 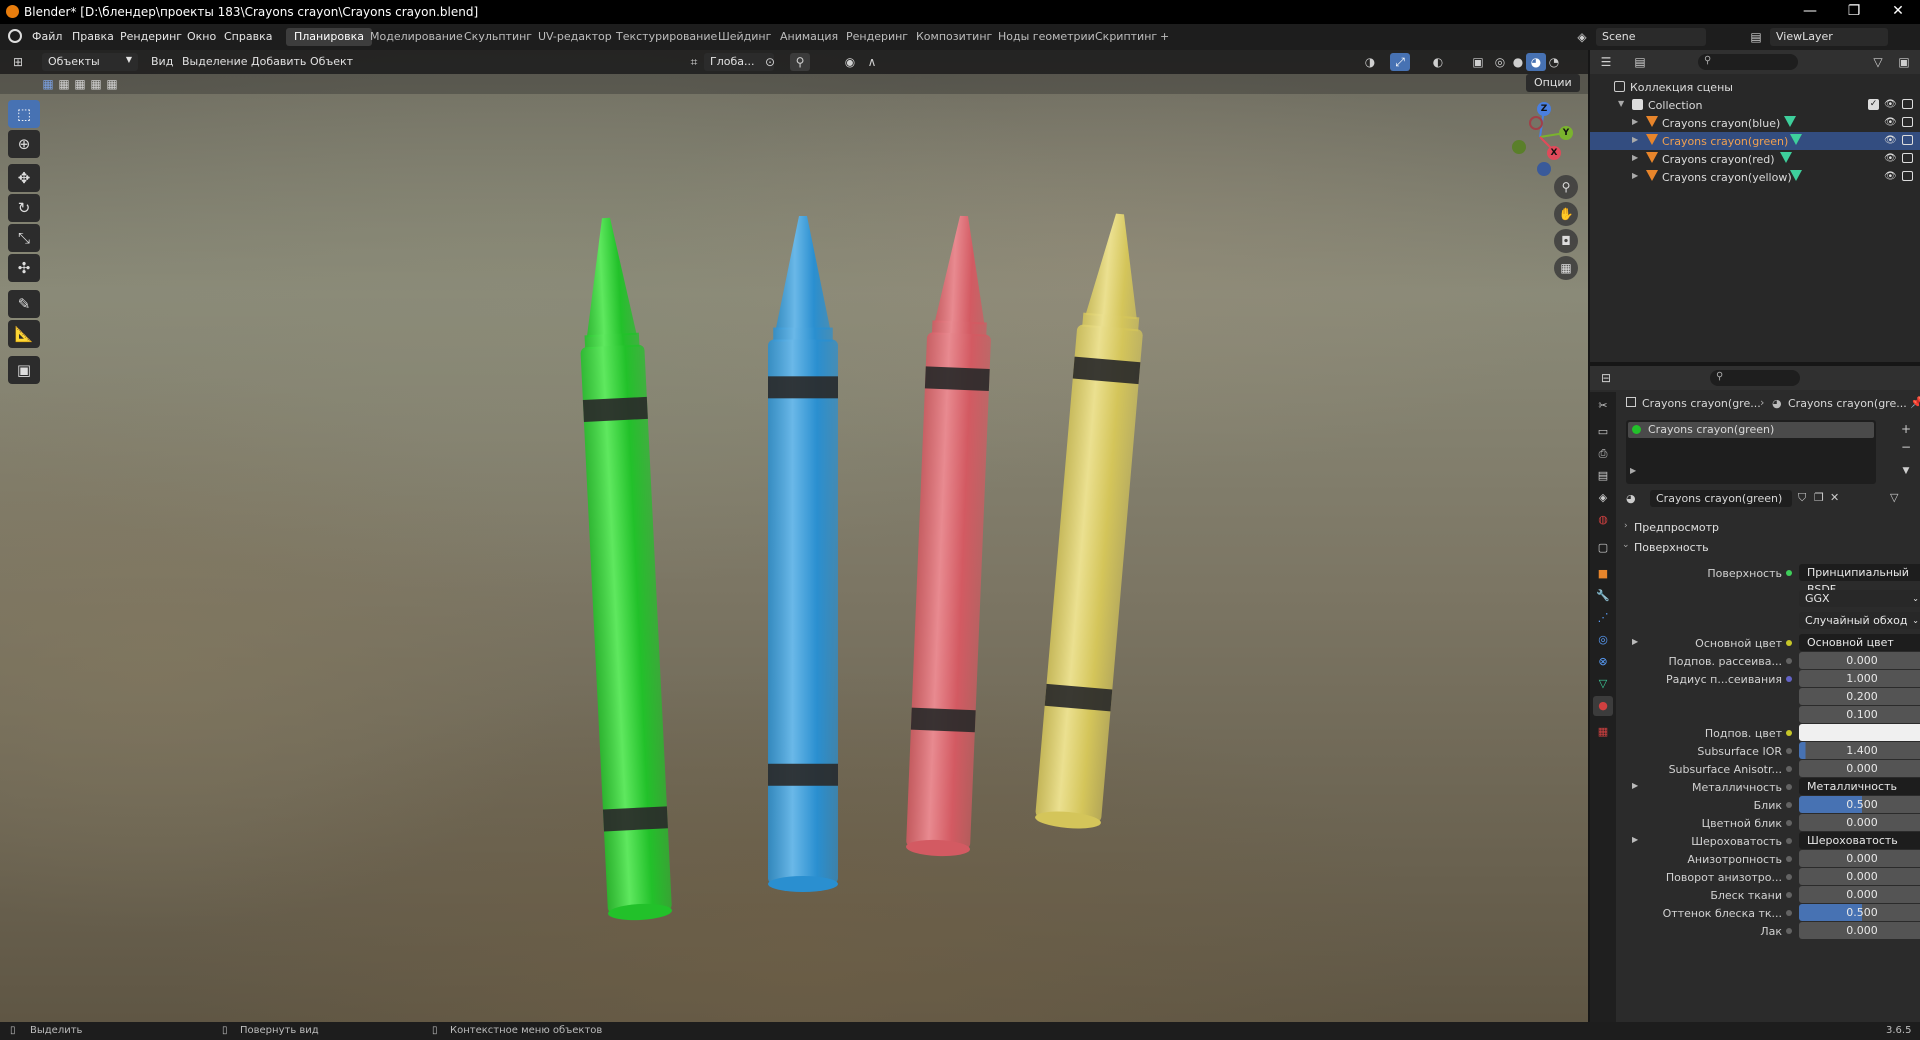 I want to click on collapse-arrow-icon: ▼, so click(x=1621, y=103).